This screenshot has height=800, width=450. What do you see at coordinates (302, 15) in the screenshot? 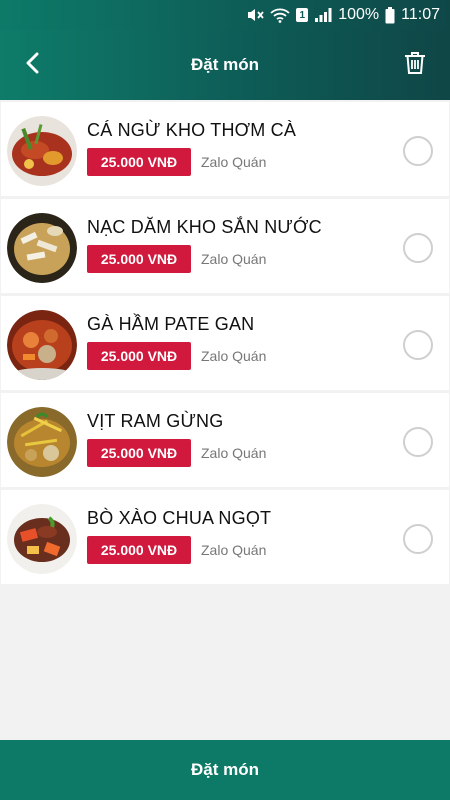
I see `sim-icon: 1` at bounding box center [302, 15].